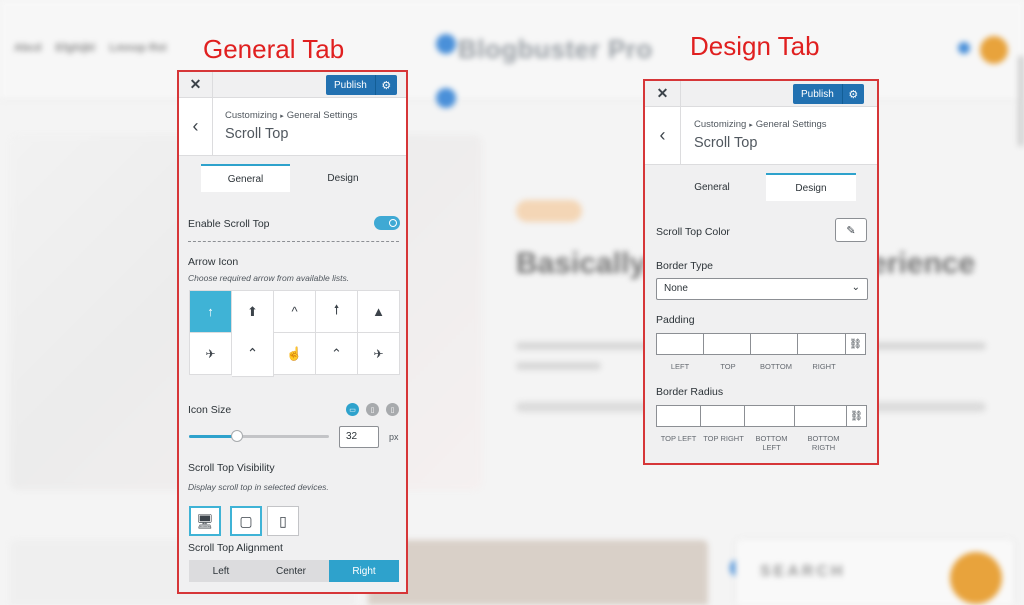 The image size is (1024, 605). I want to click on border-type-label: Border Type, so click(685, 266).